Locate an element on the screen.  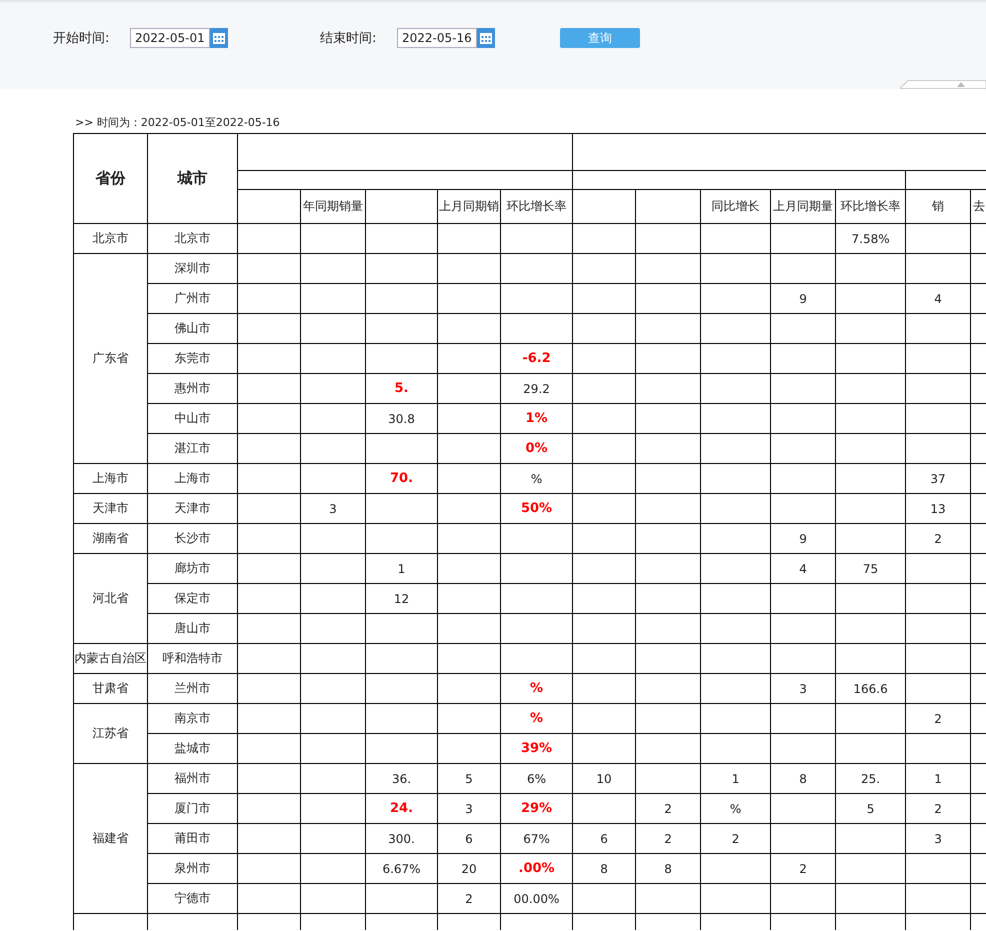
city-cell: 长沙市 is located at coordinates (193, 539).